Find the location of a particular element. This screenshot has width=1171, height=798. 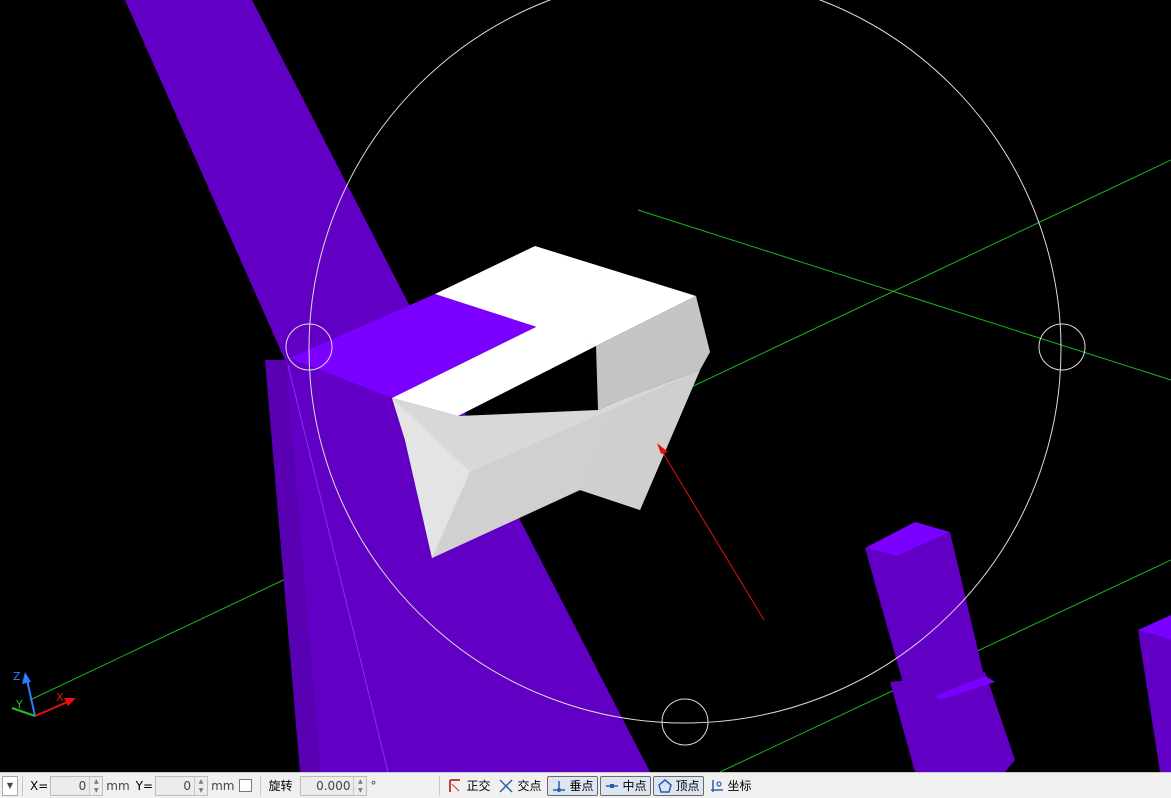

x-coordinate-spinbox: ▲▼ is located at coordinates (77, 785).